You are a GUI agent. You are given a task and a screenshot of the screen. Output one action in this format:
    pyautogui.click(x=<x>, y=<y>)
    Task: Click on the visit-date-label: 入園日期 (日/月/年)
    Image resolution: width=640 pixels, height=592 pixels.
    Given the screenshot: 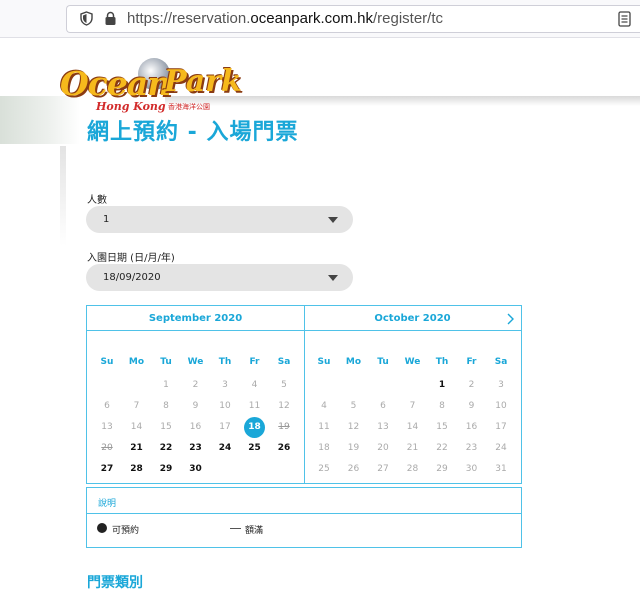 What is the action you would take?
    pyautogui.click(x=131, y=258)
    